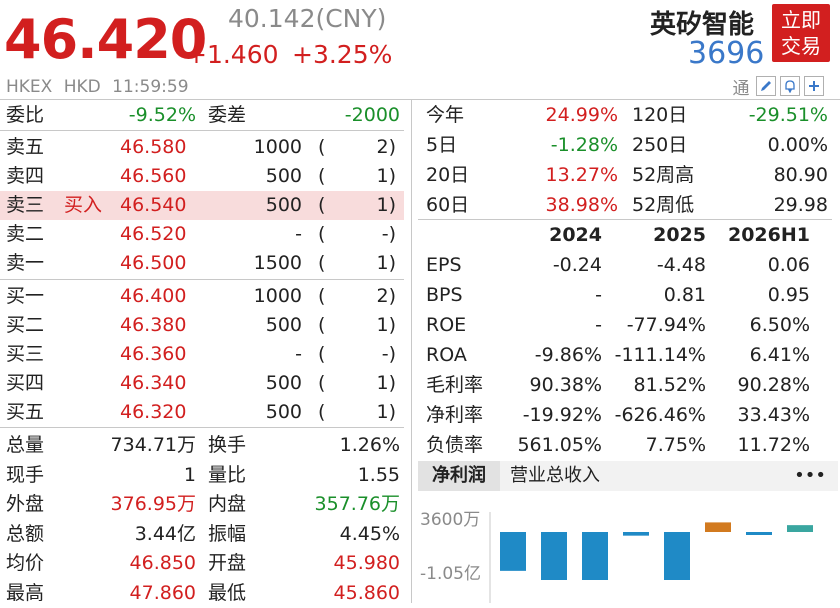  What do you see at coordinates (660, 145) in the screenshot?
I see `perf-label: 250日` at bounding box center [660, 145].